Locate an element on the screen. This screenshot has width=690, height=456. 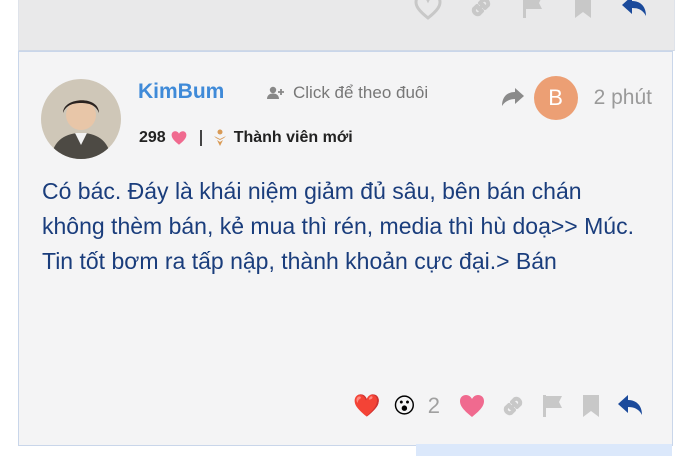
likes-received-count: 298 is located at coordinates (152, 137).